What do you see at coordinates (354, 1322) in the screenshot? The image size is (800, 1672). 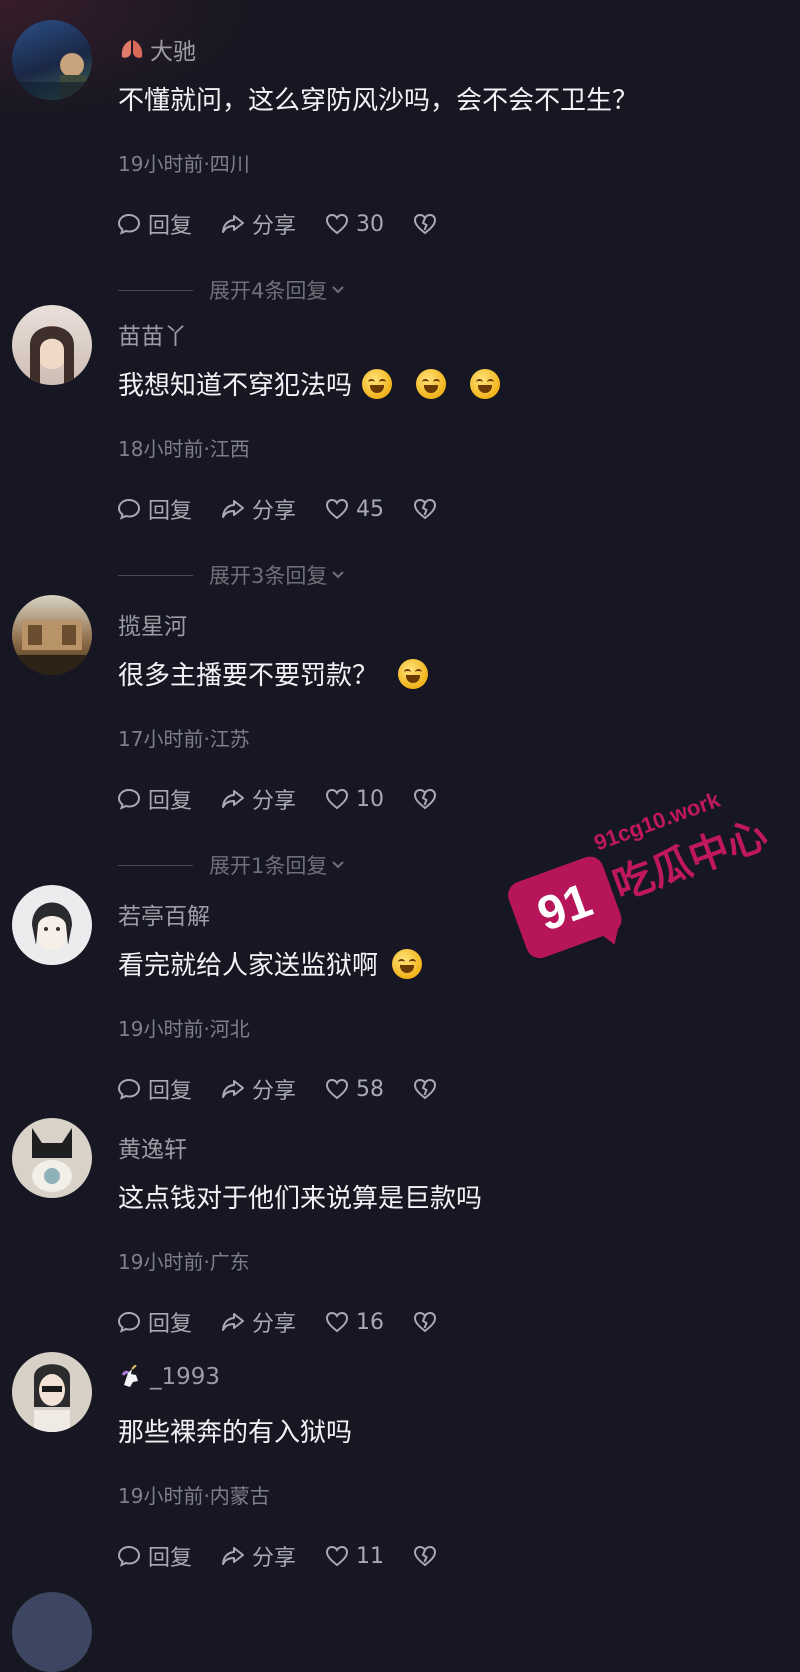 I see `like-button: 16` at bounding box center [354, 1322].